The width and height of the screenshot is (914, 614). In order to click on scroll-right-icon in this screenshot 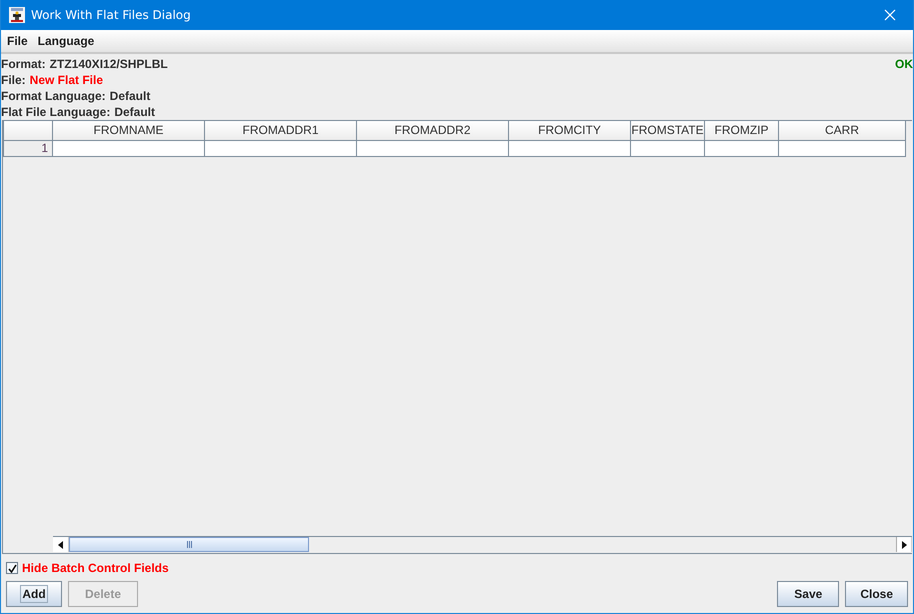, I will do `click(904, 544)`.